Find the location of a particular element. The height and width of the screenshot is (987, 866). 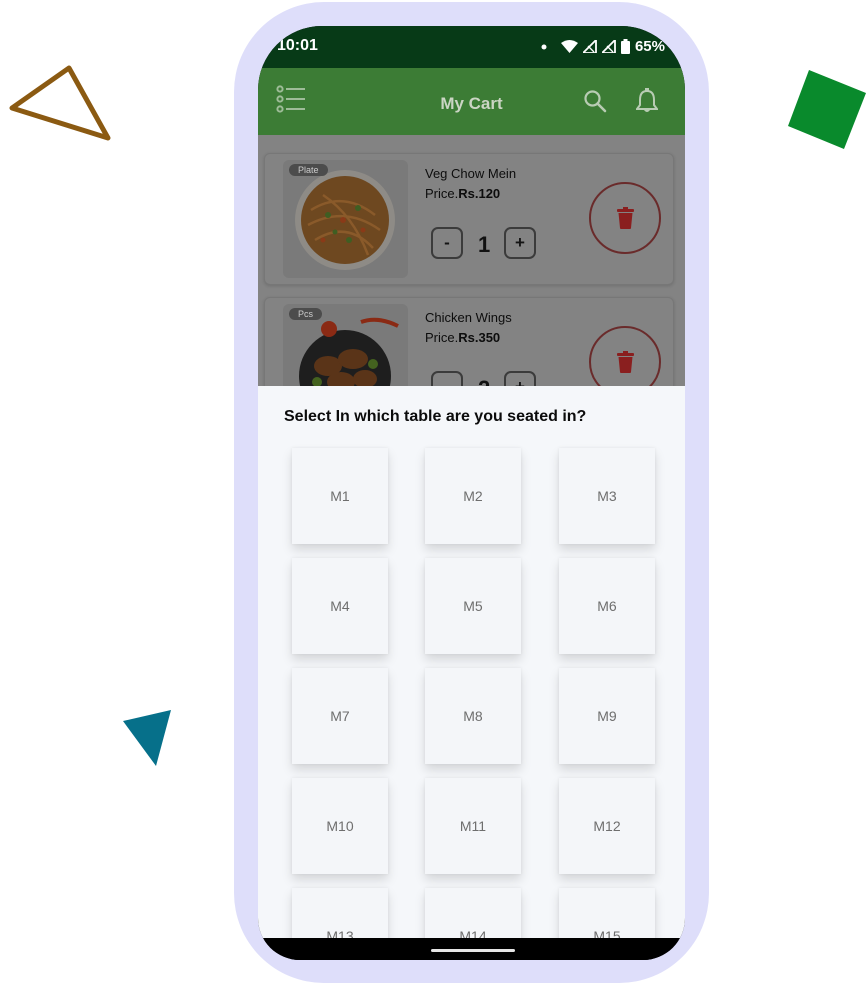

table-option-m7: M7 is located at coordinates (340, 716).